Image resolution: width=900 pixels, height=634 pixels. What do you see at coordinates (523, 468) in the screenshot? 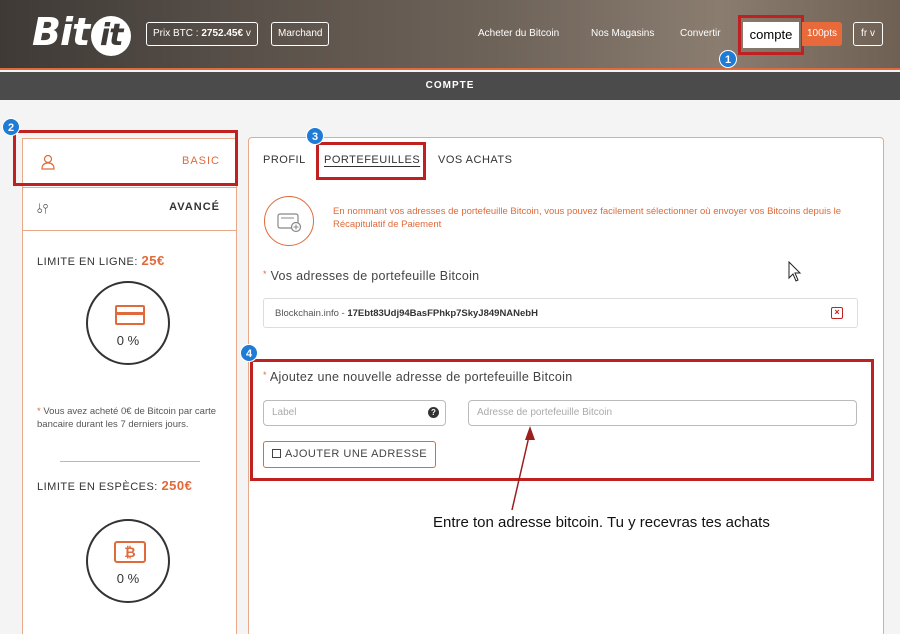
I see `annotation-arrow` at bounding box center [523, 468].